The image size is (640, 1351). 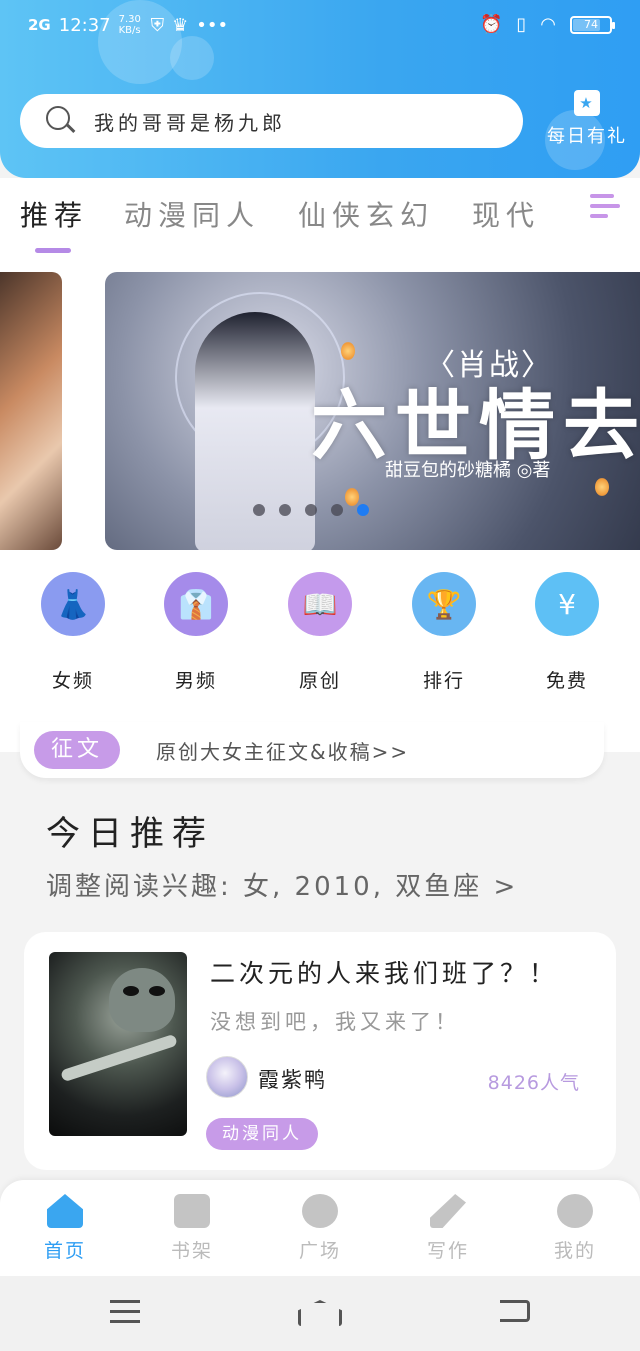 I want to click on nav-bookshelf: 书架, so click(x=192, y=1228).